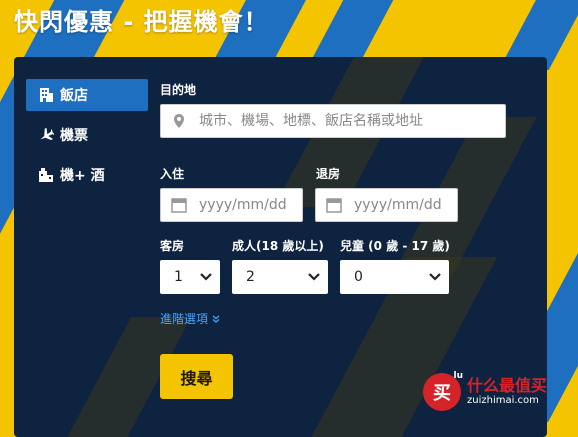  What do you see at coordinates (328, 174) in the screenshot?
I see `checkout-label: 退房` at bounding box center [328, 174].